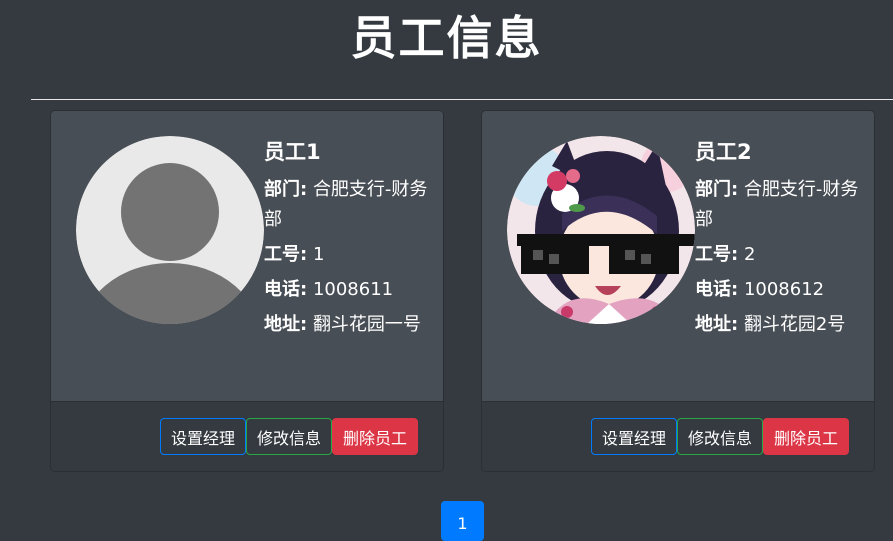 The image size is (893, 541). Describe the element at coordinates (353, 289) in the screenshot. I see `phone-value: 1008611` at that location.